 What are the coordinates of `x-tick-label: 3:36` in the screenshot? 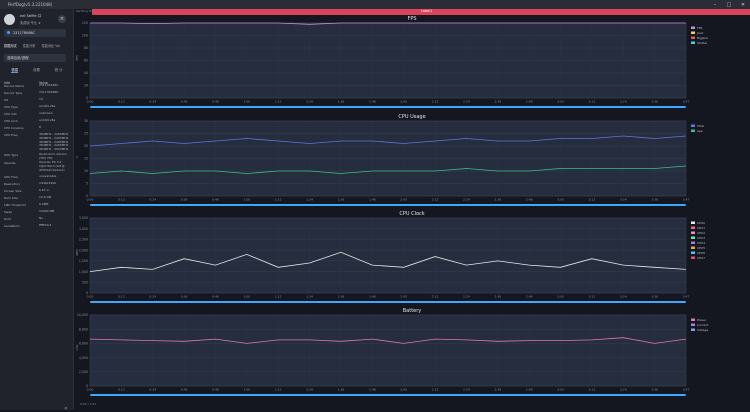 It's located at (654, 102).